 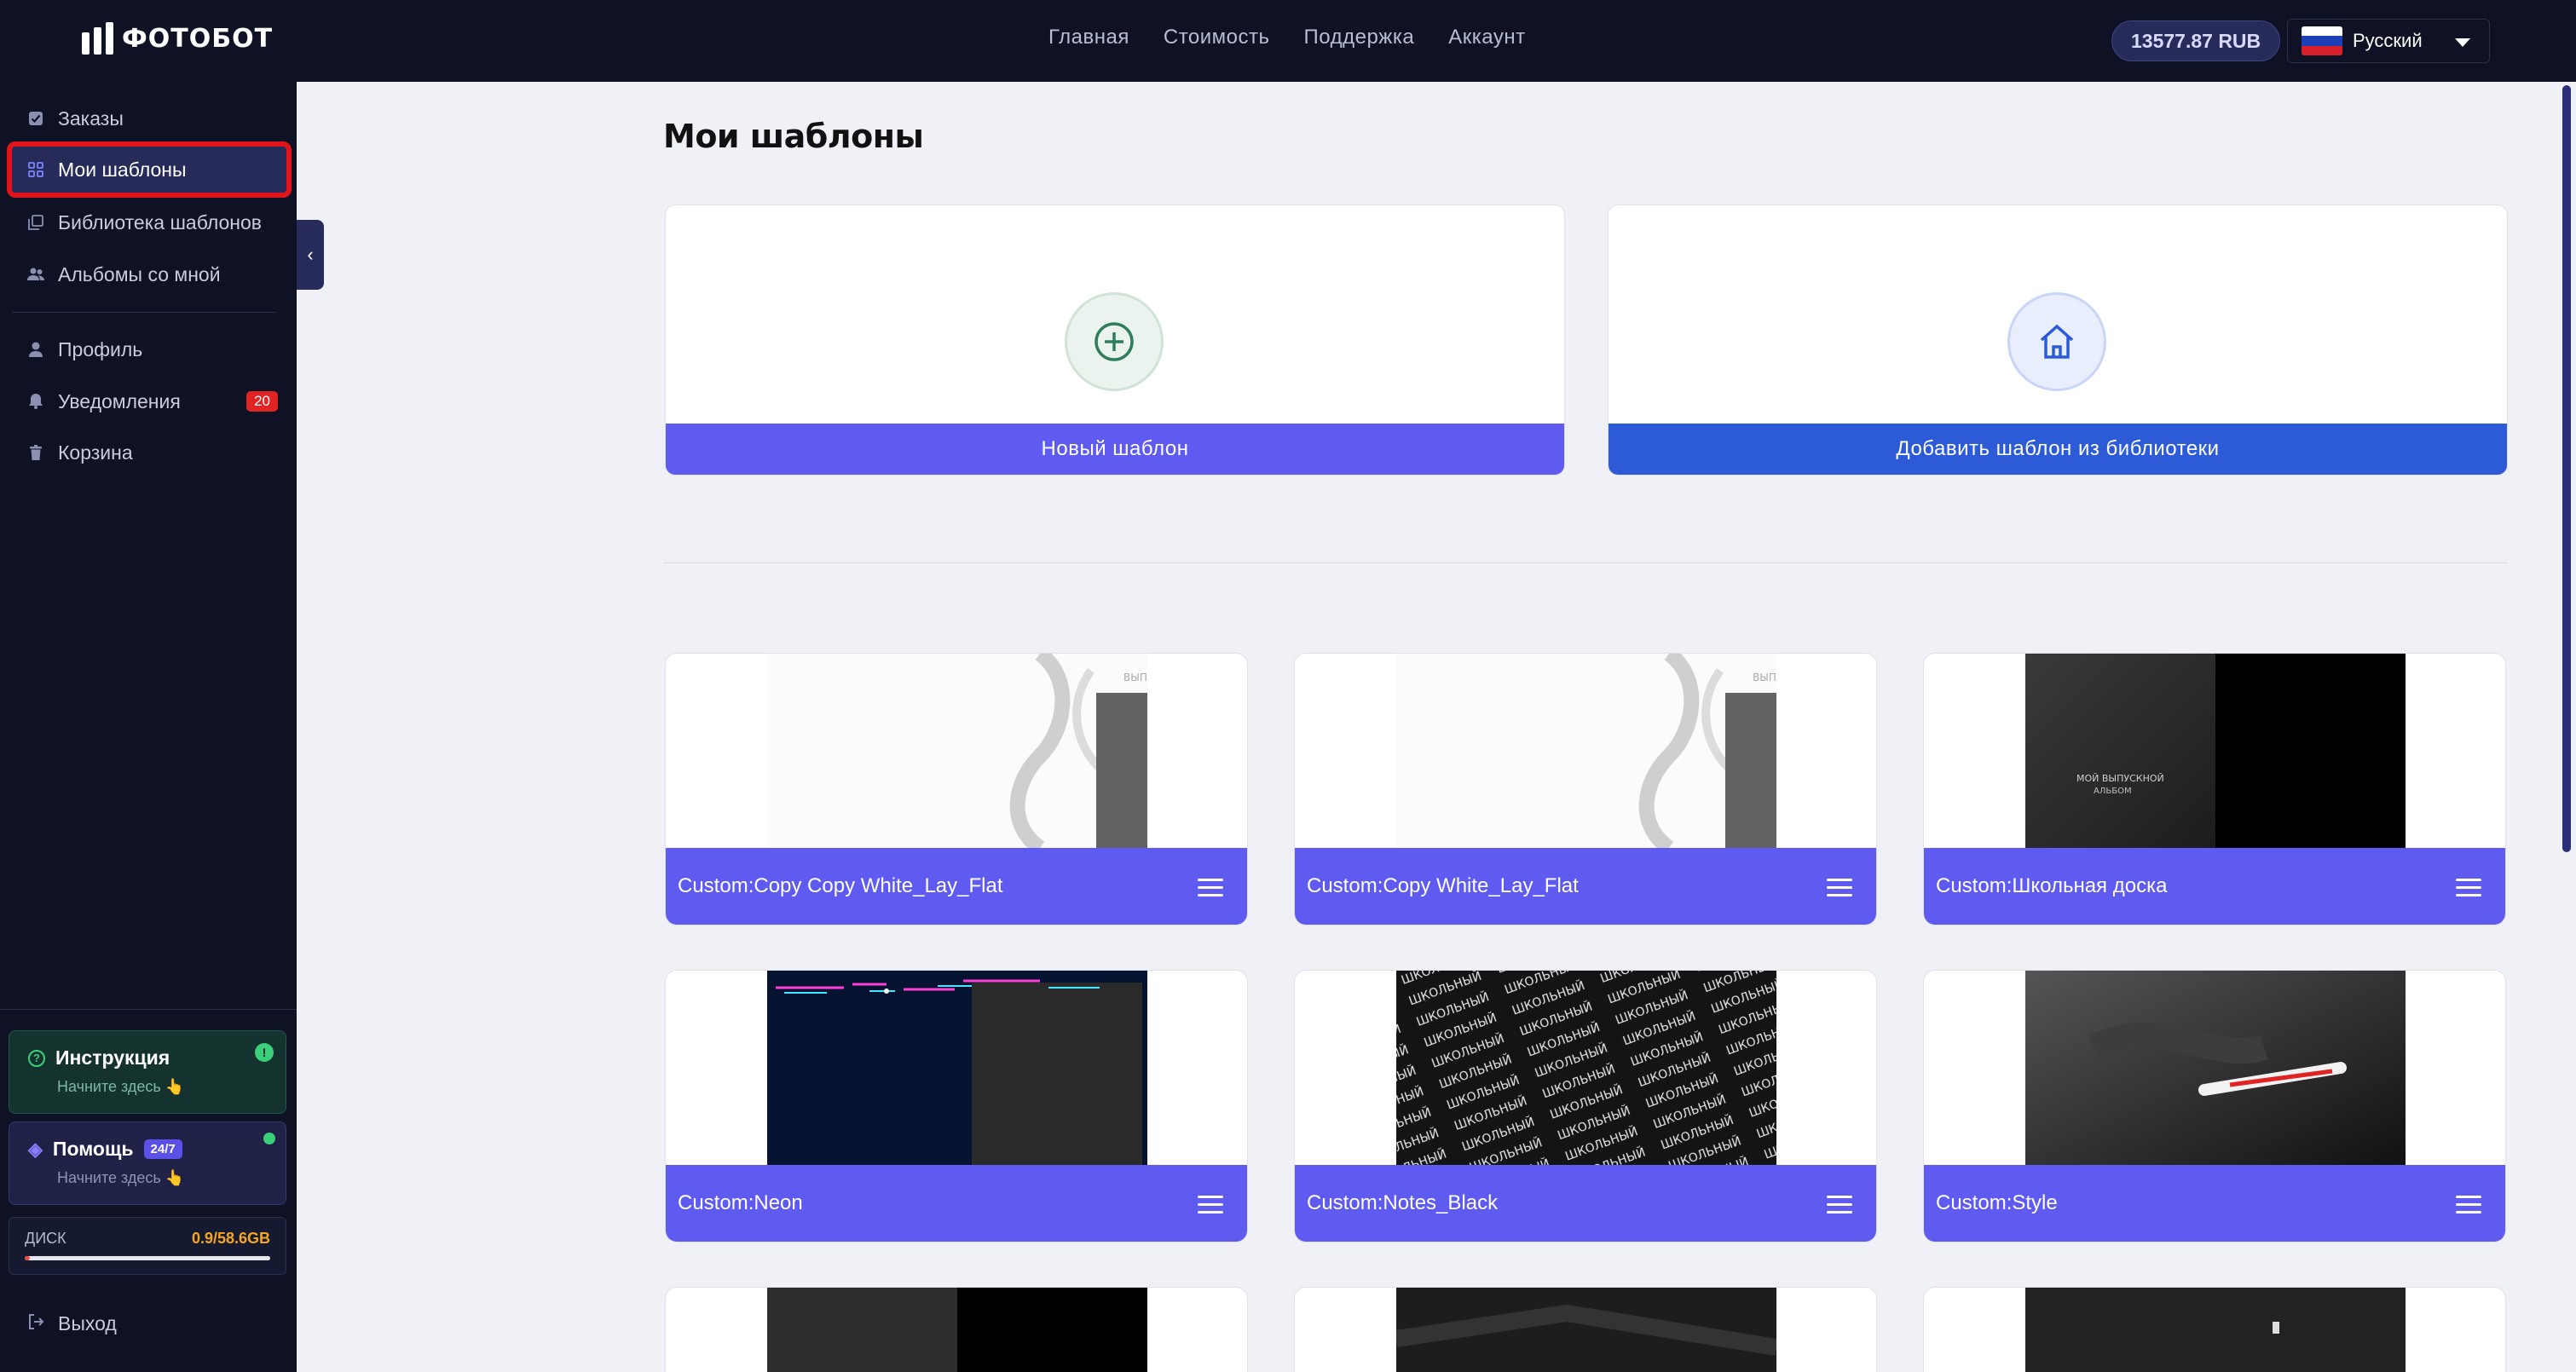 I want to click on add-from-library-card: Добавить шаблон из библиотеки, so click(x=2058, y=340).